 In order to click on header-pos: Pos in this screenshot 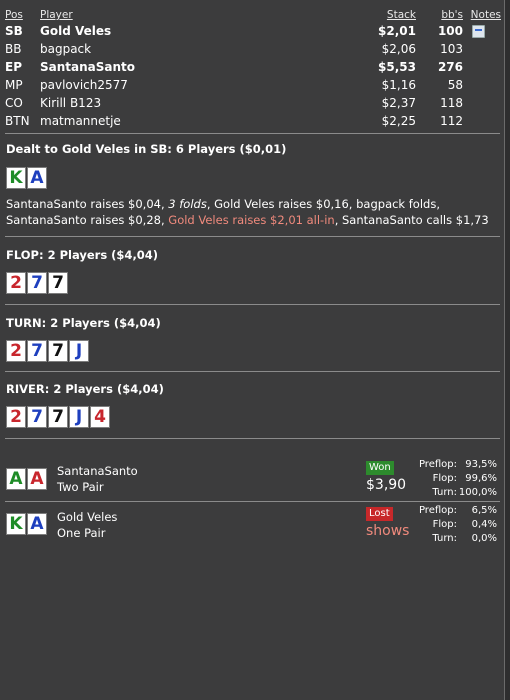, I will do `click(14, 15)`.